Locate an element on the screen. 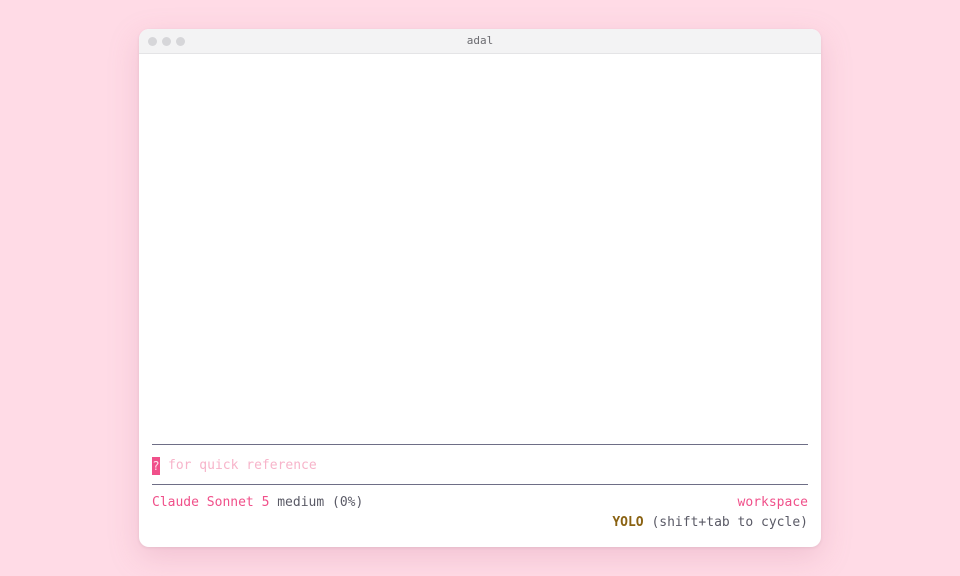 The width and height of the screenshot is (960, 576). title-bar: adal is located at coordinates (480, 41).